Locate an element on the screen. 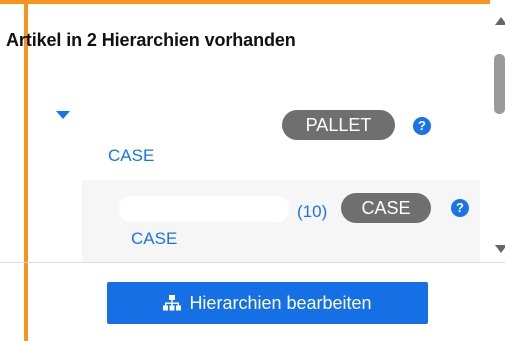 The height and width of the screenshot is (341, 505). edit-hierarchies-button: Hierarchien bearbeiten is located at coordinates (267, 303).